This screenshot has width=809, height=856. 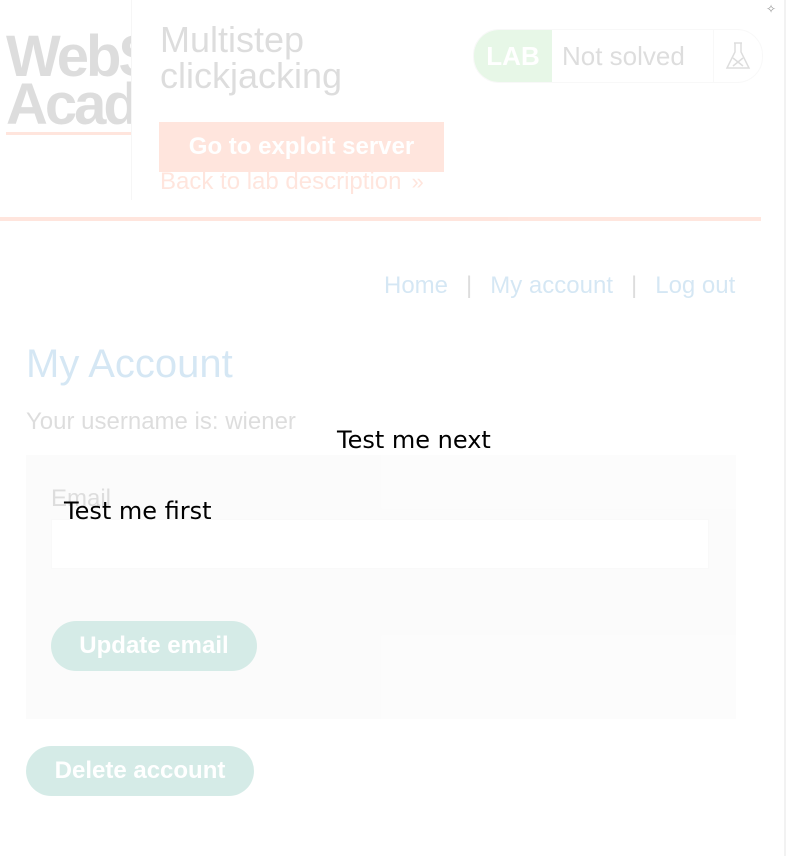 I want to click on sparkle-icon: ✧, so click(x=771, y=9).